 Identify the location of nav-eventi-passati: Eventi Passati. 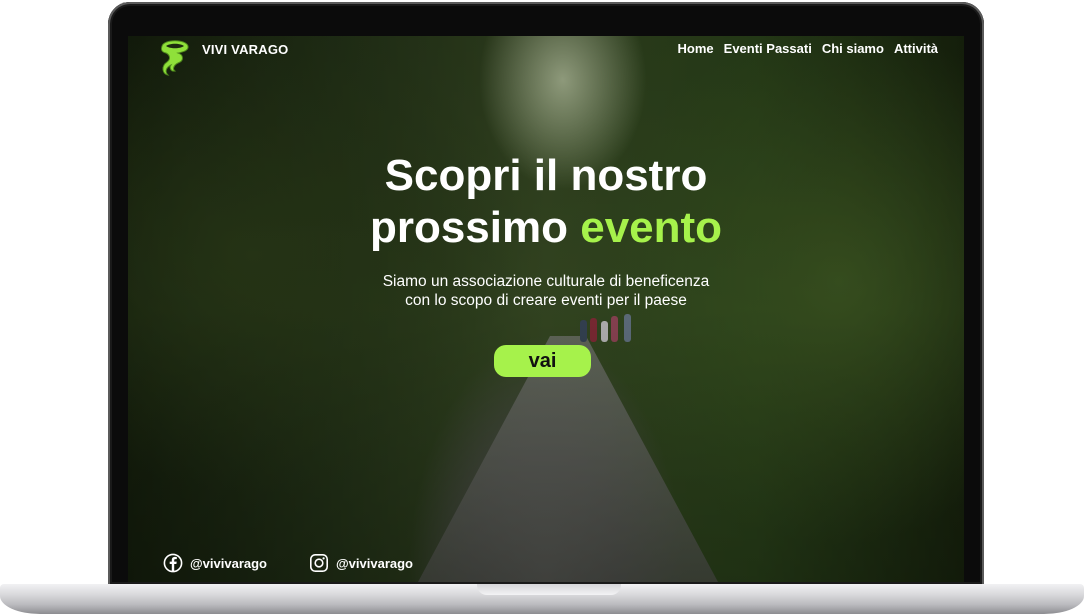
(768, 48).